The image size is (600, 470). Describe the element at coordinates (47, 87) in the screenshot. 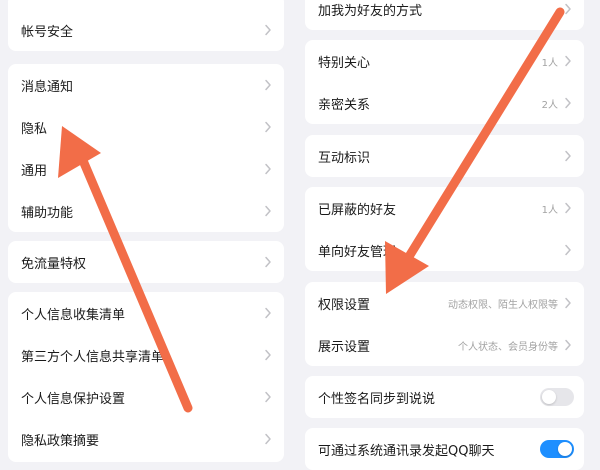

I see `notifications-label: 消息通知` at that location.